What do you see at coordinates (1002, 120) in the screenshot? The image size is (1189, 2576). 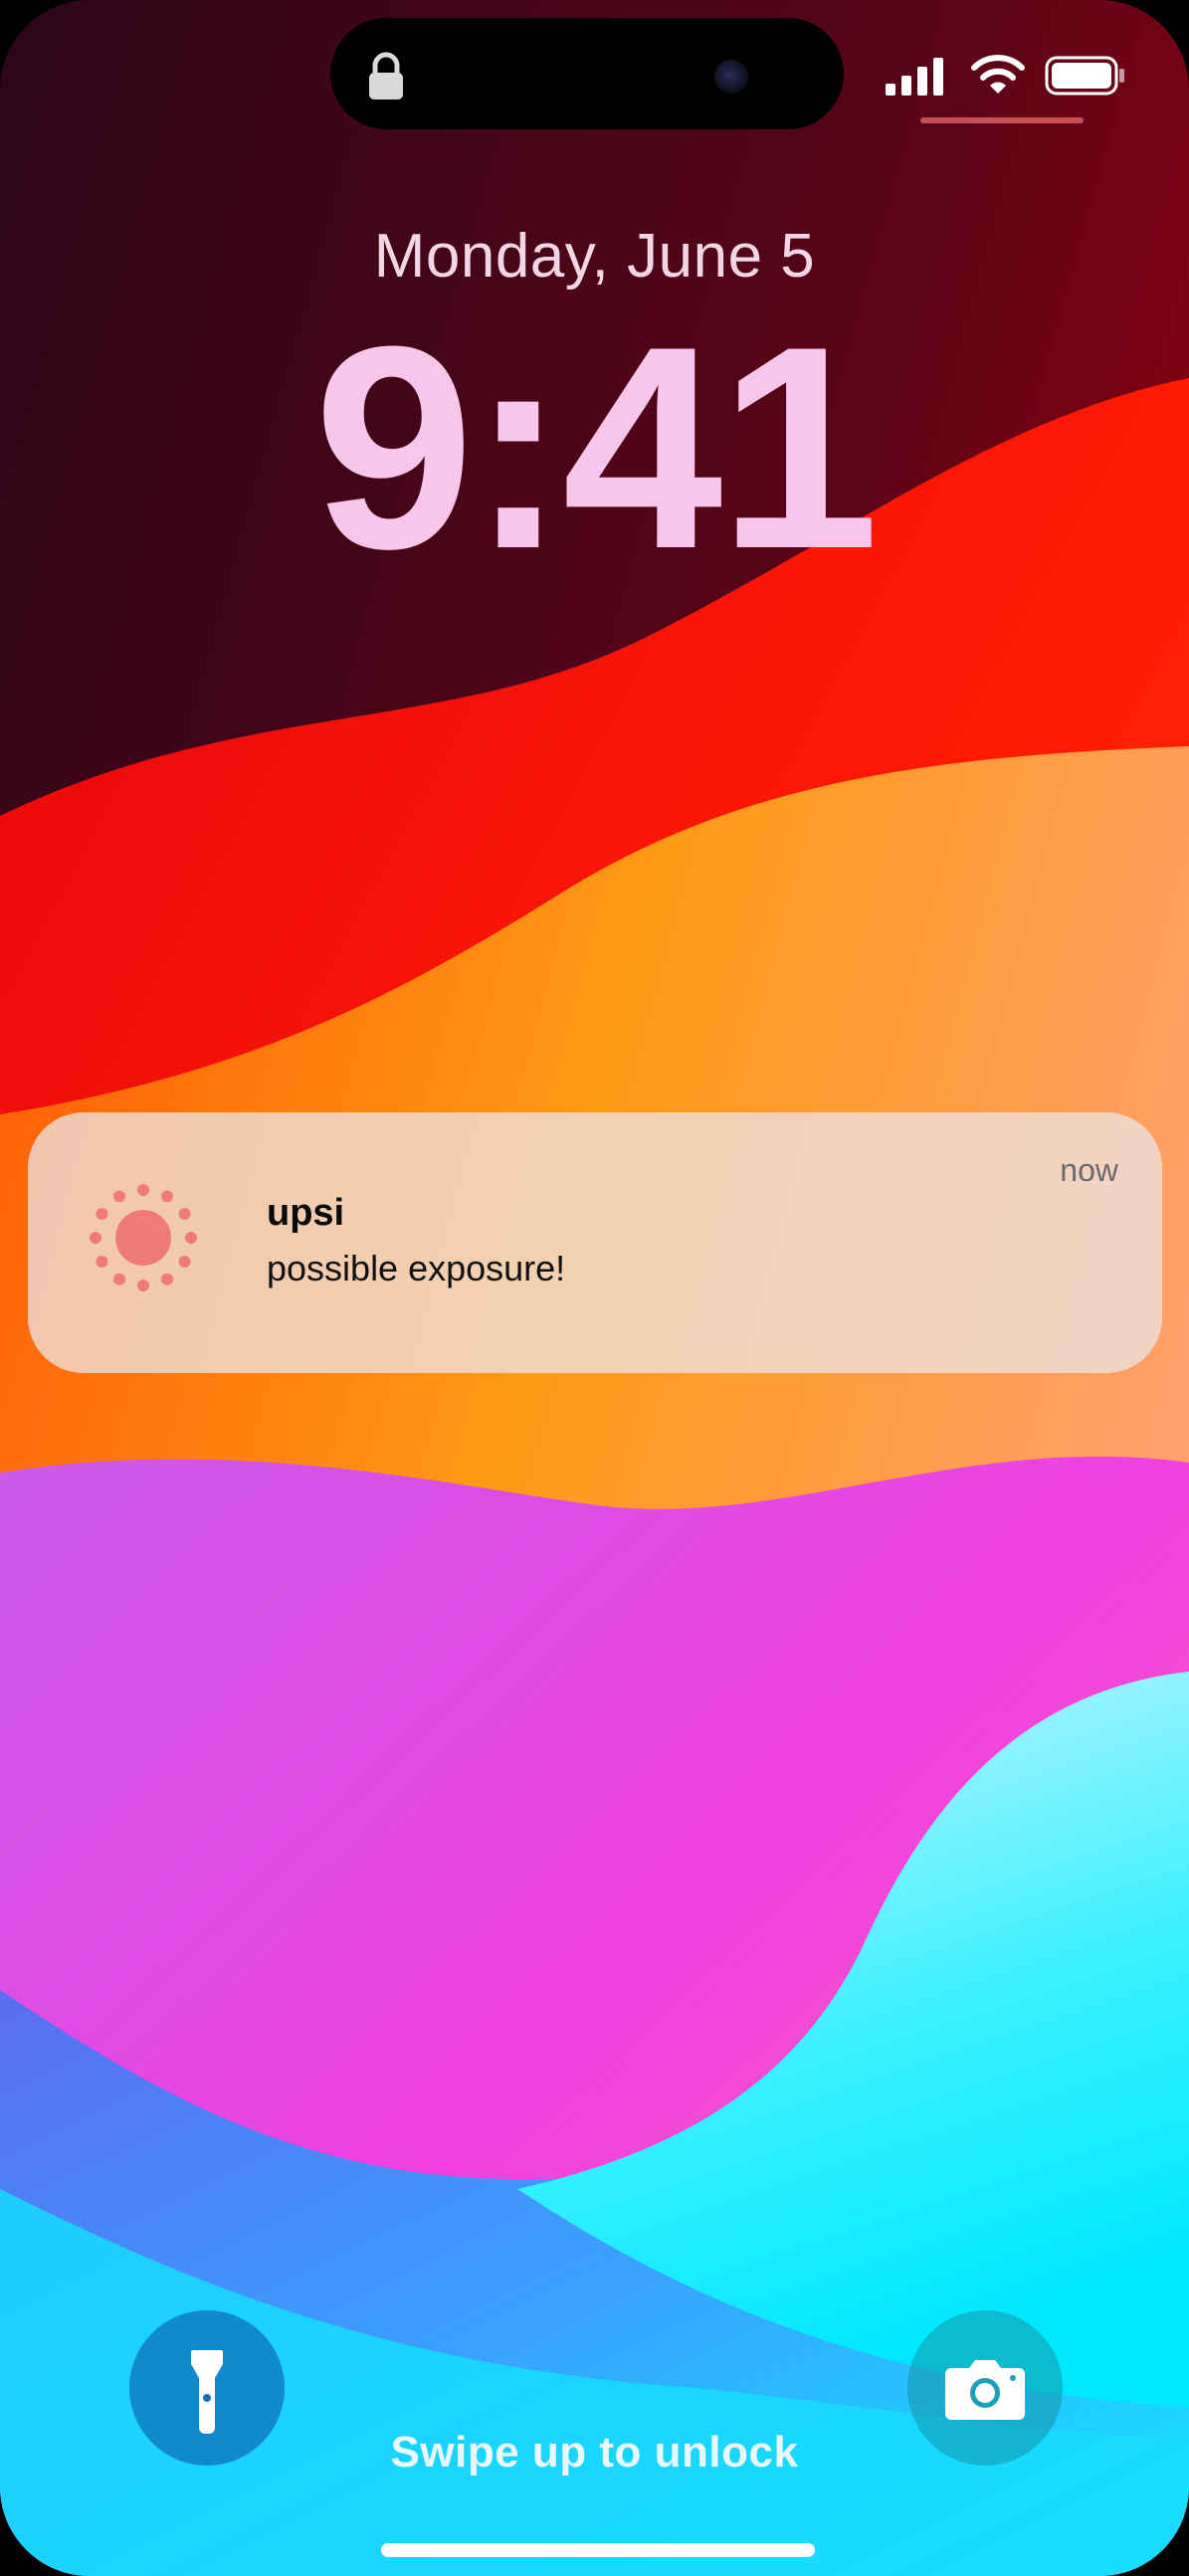 I see `status-indicator-line` at bounding box center [1002, 120].